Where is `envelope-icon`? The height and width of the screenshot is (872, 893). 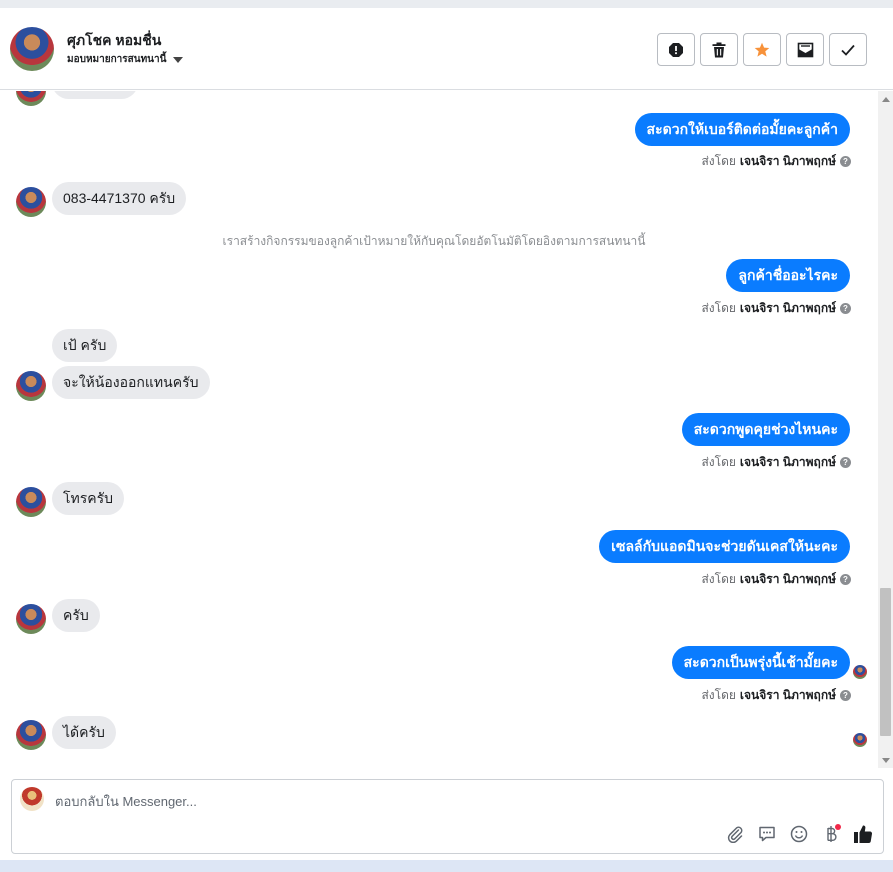
envelope-icon is located at coordinates (805, 49).